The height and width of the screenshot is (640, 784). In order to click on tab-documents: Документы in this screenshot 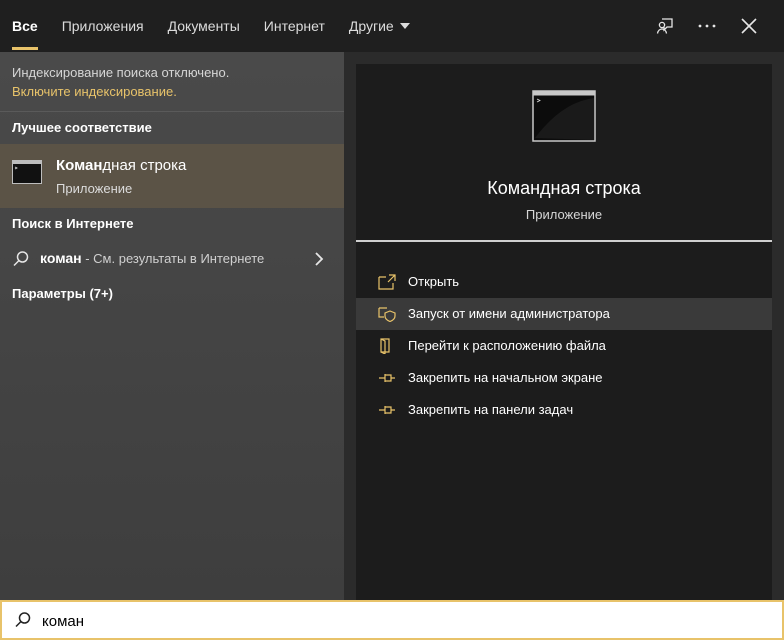, I will do `click(204, 26)`.